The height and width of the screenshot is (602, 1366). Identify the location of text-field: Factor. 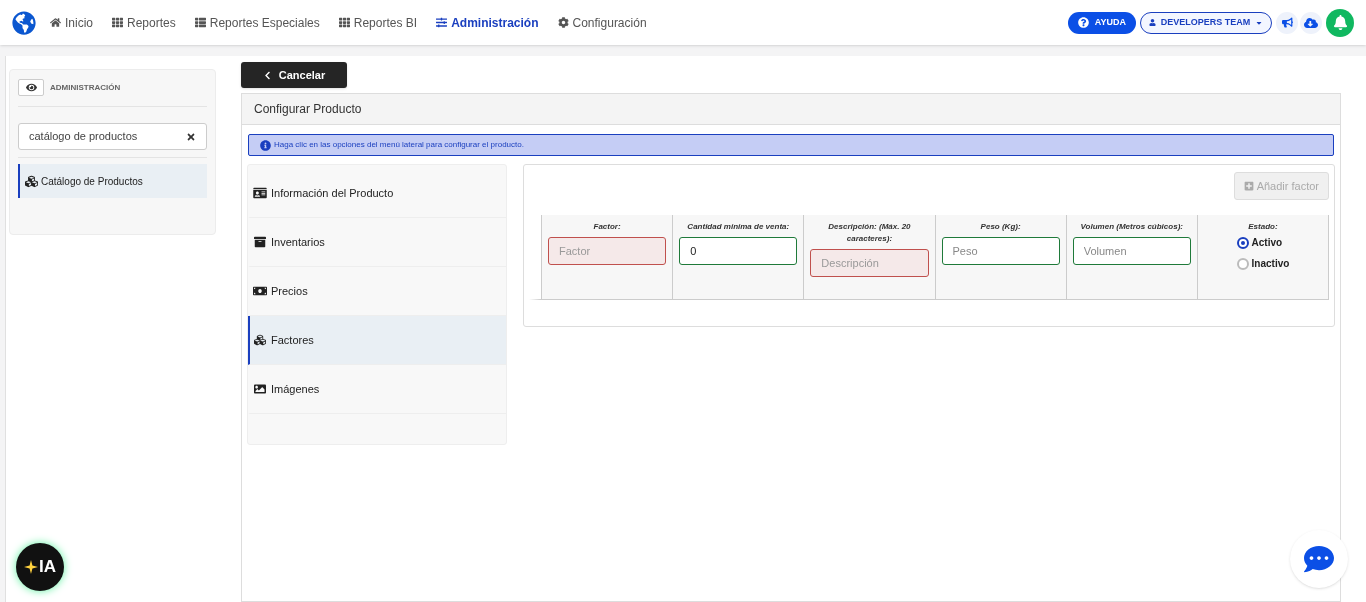
(607, 251).